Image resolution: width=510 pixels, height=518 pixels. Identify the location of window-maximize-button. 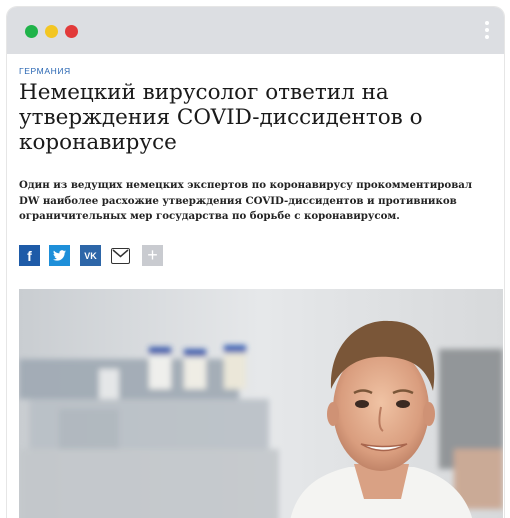
(71, 31).